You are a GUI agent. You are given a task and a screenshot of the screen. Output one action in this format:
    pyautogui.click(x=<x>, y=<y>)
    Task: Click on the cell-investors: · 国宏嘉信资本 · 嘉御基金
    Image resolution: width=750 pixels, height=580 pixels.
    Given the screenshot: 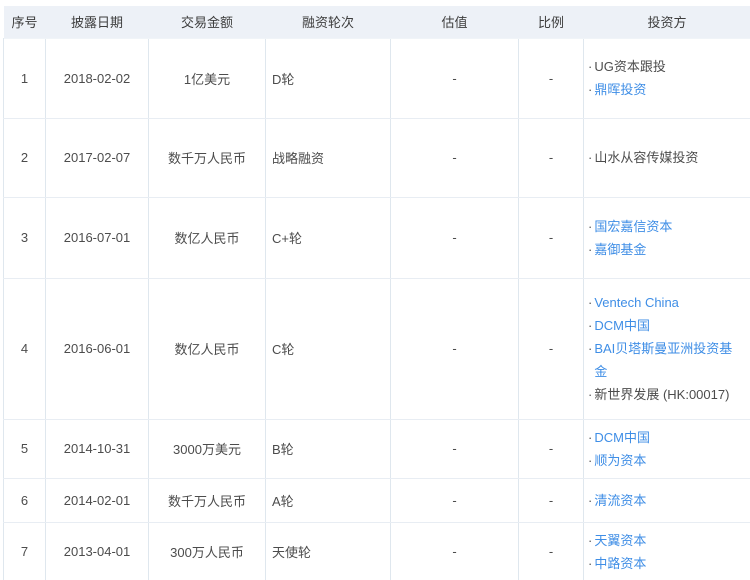 What is the action you would take?
    pyautogui.click(x=666, y=238)
    